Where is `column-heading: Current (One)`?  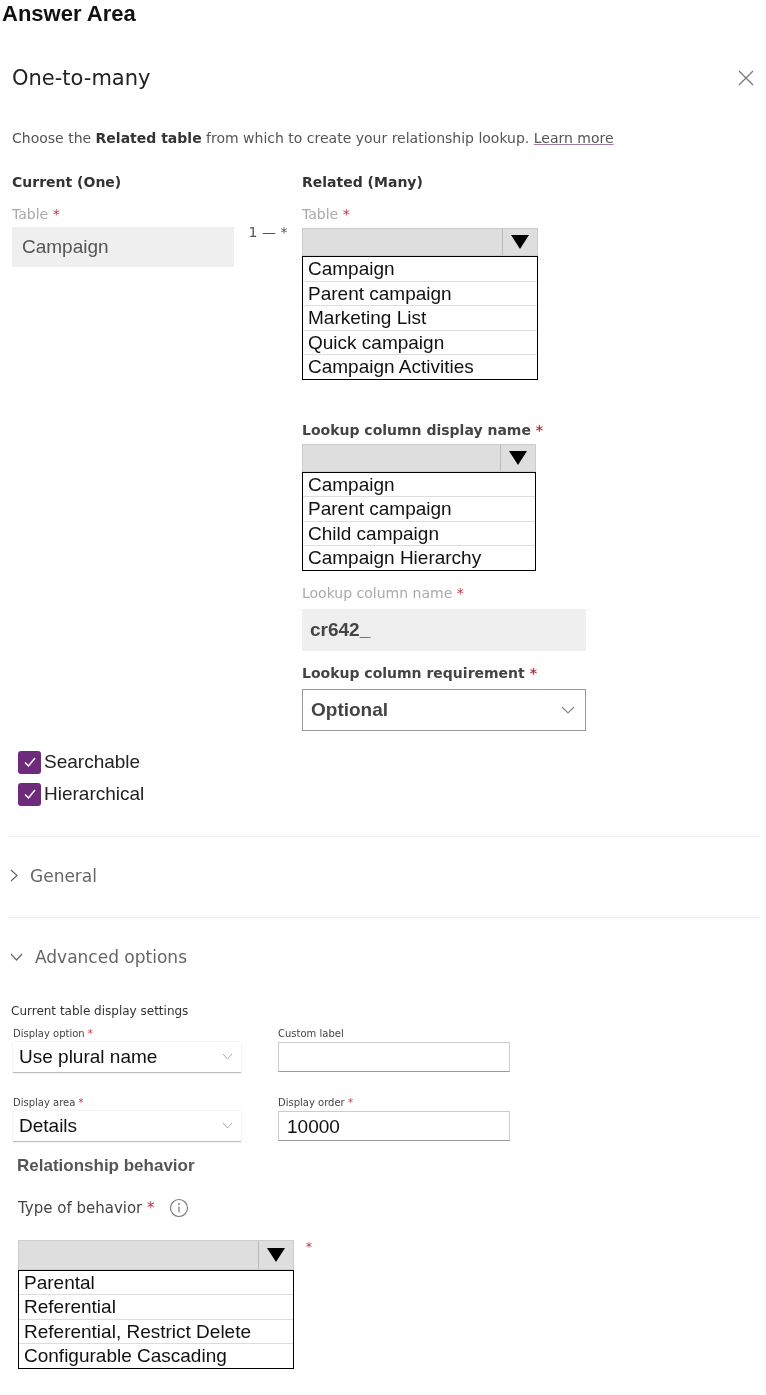 column-heading: Current (One) is located at coordinates (67, 182).